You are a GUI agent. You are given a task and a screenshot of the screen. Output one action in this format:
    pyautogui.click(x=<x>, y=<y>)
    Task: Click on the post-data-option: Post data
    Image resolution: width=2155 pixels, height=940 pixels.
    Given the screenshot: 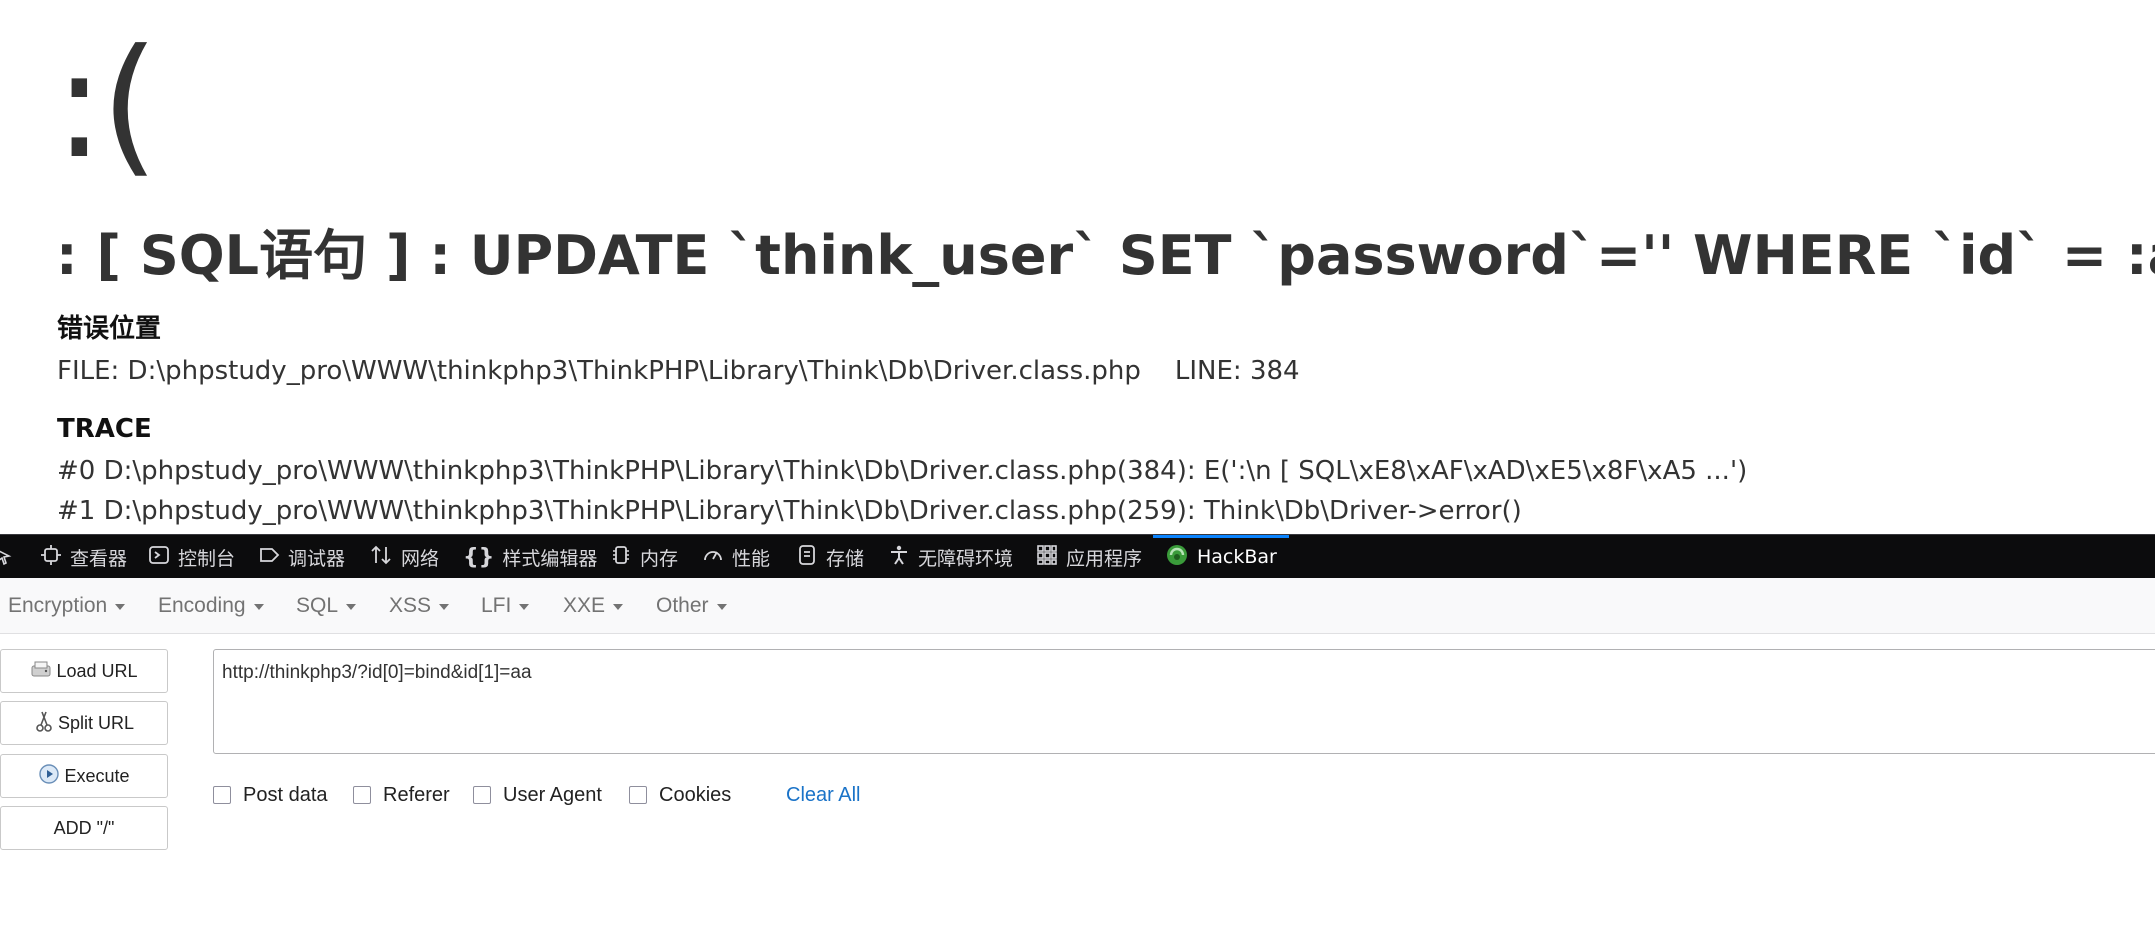 What is the action you would take?
    pyautogui.click(x=270, y=795)
    